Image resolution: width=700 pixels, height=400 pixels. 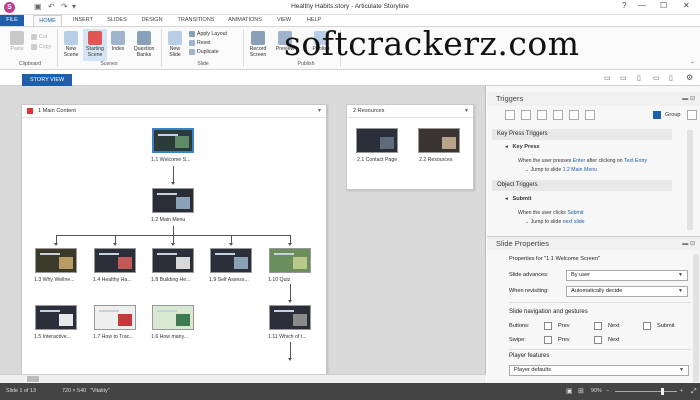 I want to click on when-revisiting-select: Automatically decide ▼, so click(x=627, y=291).